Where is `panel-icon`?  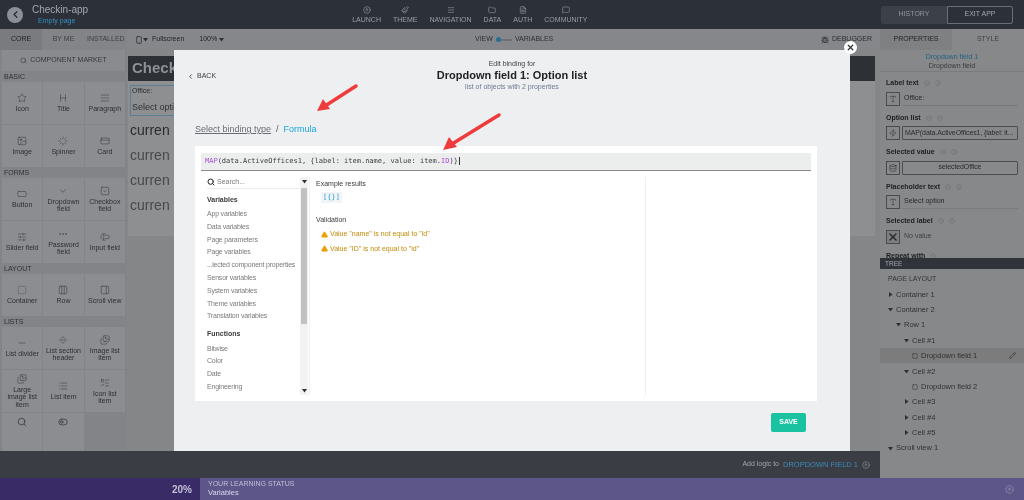
panel-icon is located at coordinates (104, 290).